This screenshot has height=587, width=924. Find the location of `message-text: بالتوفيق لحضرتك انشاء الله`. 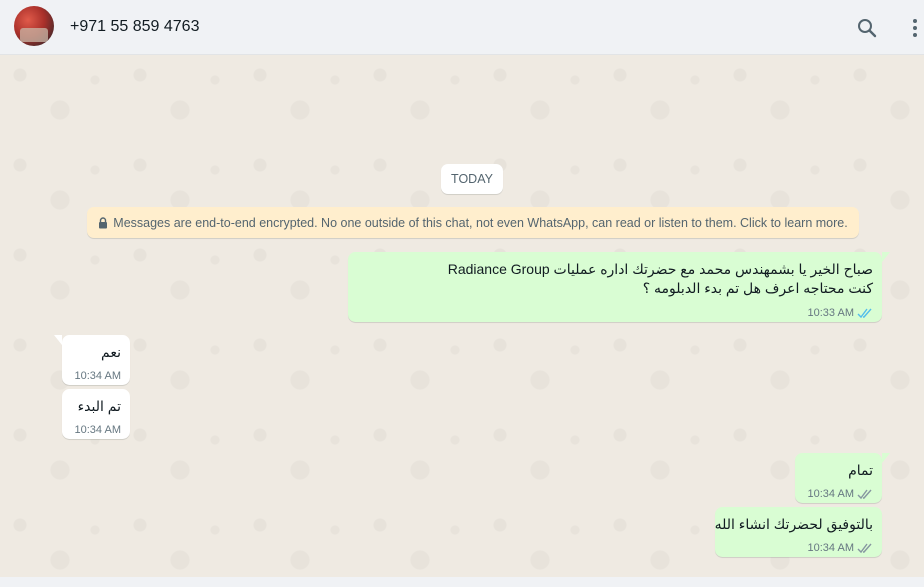

message-text: بالتوفيق لحضرتك انشاء الله is located at coordinates (793, 524).